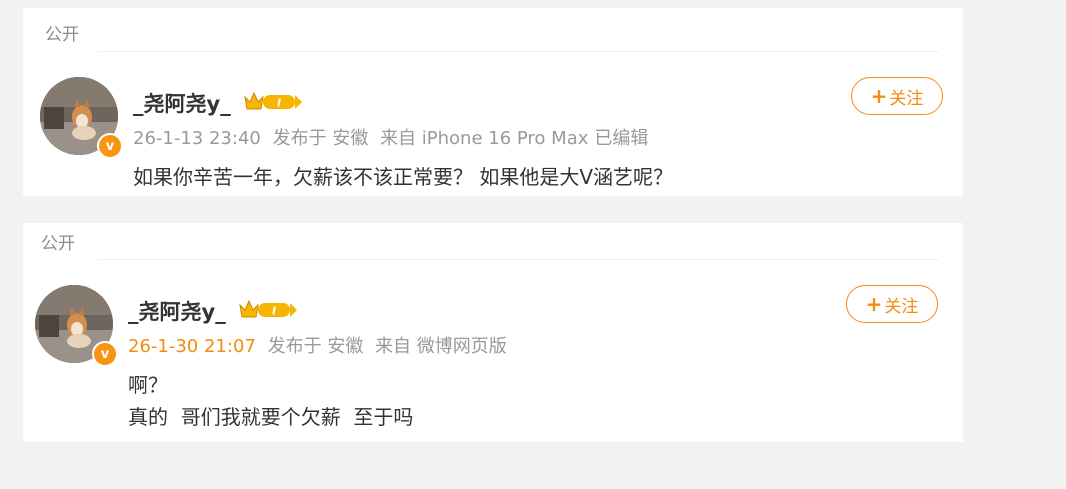 The height and width of the screenshot is (489, 1066). I want to click on post-time: 26-1-30 21:07, so click(192, 346).